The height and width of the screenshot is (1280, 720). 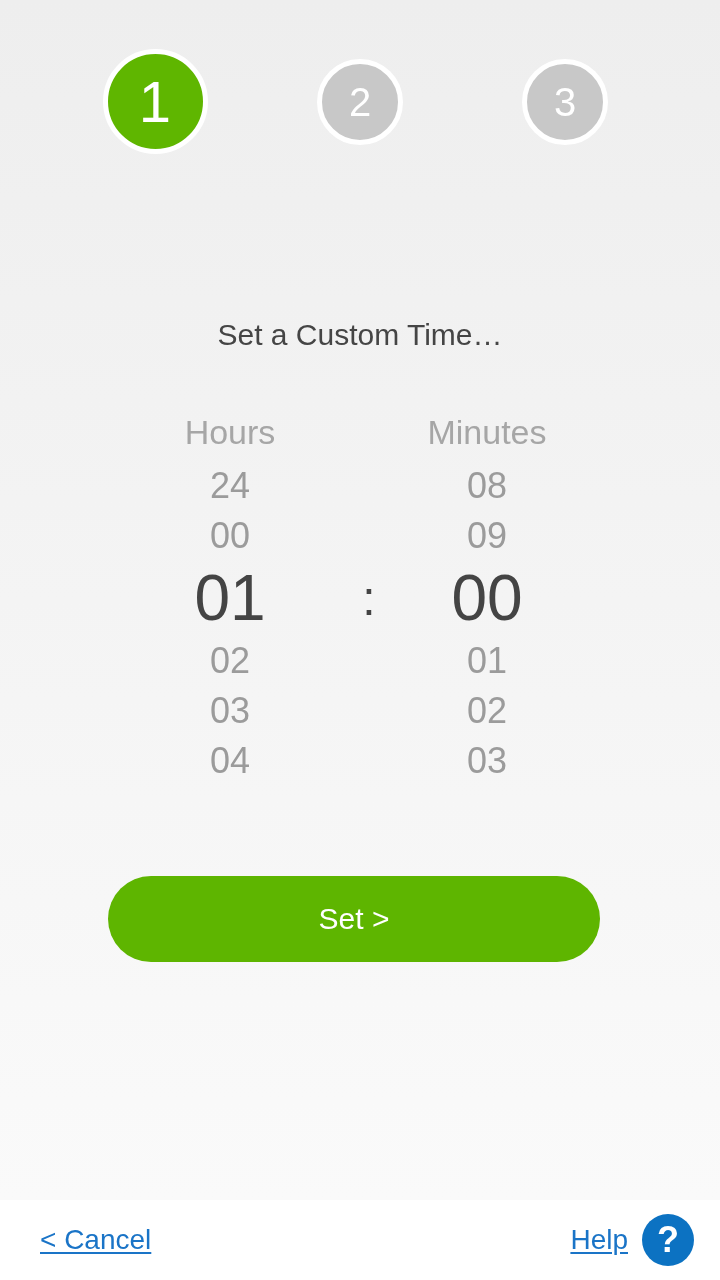 I want to click on help-button: ?, so click(x=668, y=1240).